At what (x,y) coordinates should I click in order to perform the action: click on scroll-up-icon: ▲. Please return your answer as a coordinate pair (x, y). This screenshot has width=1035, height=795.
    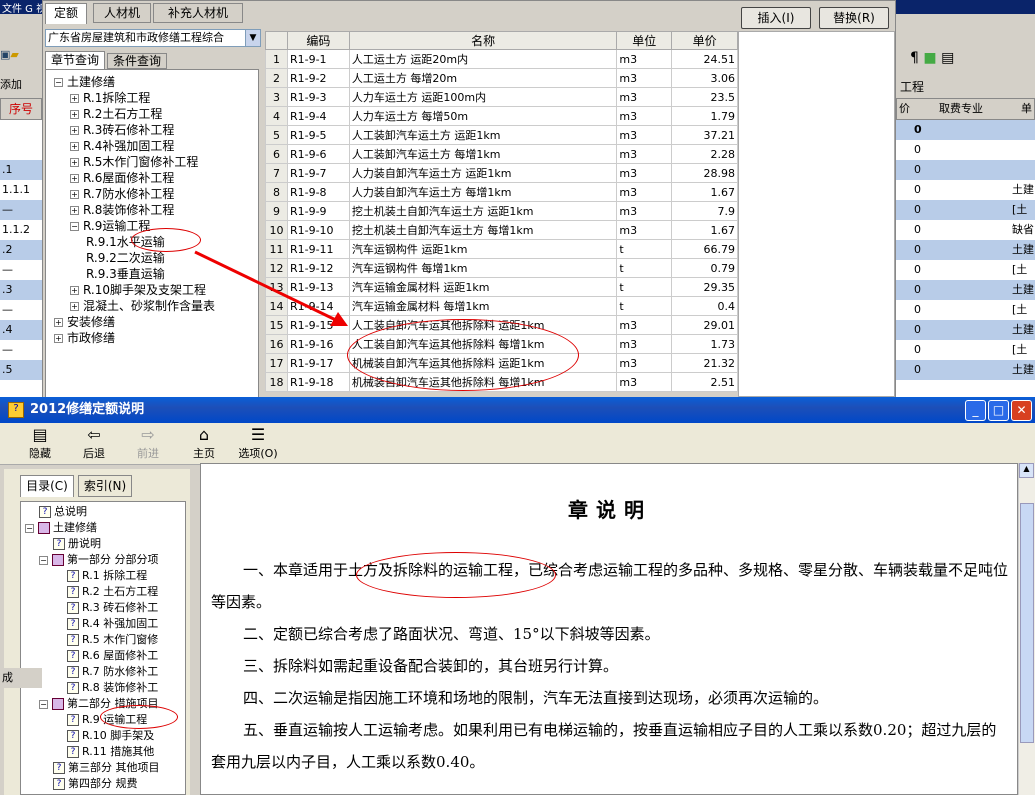
    Looking at the image, I should click on (1026, 470).